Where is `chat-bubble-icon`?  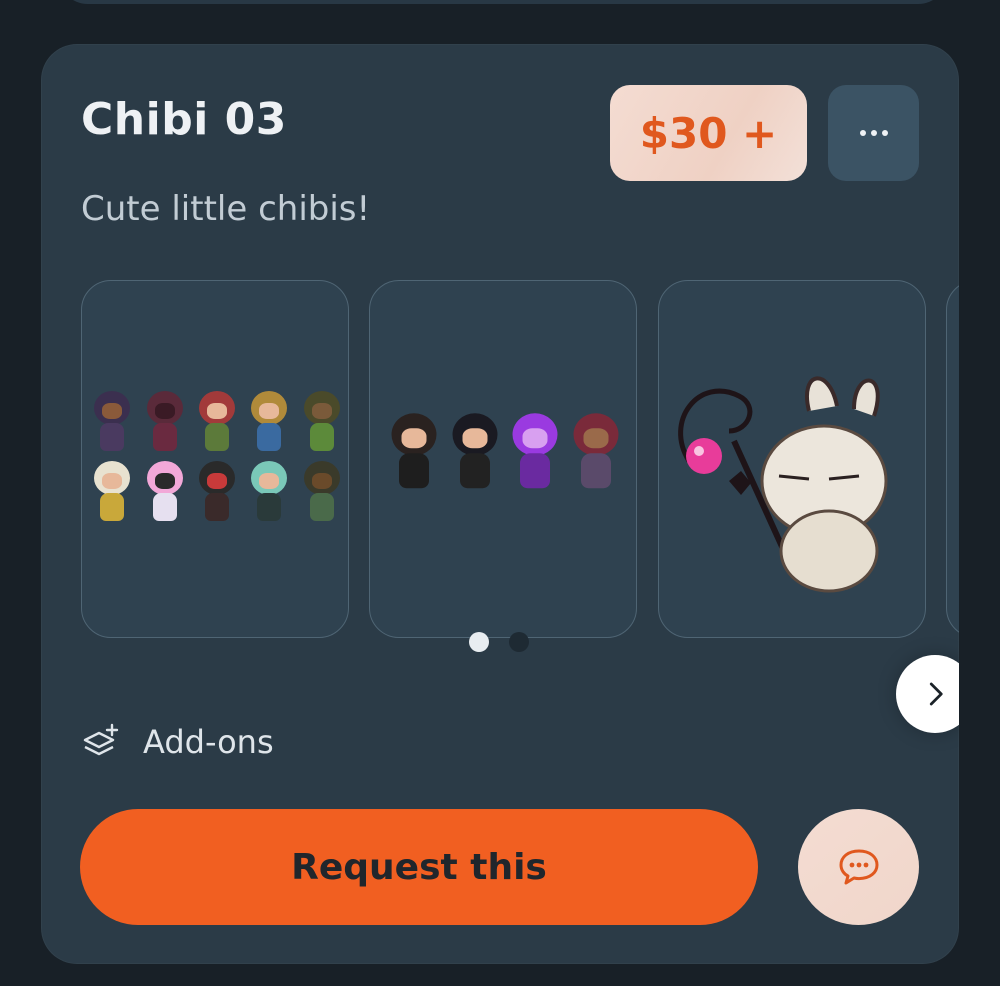 chat-bubble-icon is located at coordinates (858, 867).